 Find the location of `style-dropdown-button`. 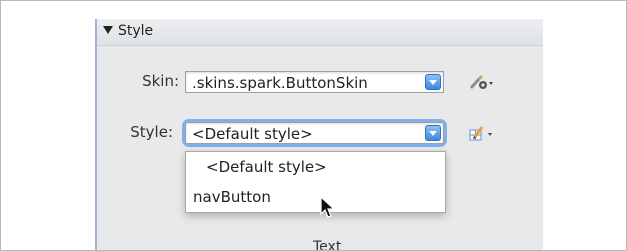

style-dropdown-button is located at coordinates (433, 133).